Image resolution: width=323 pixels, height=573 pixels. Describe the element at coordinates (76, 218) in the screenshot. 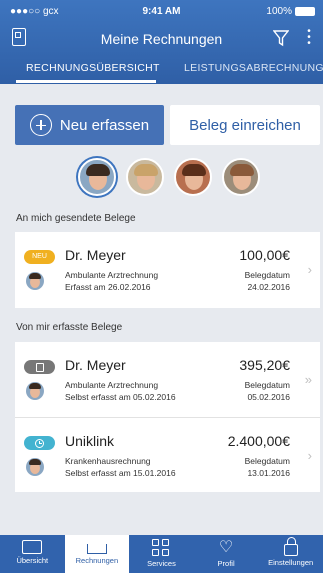

I see `section-received-label: An mich gesendete Belege` at that location.